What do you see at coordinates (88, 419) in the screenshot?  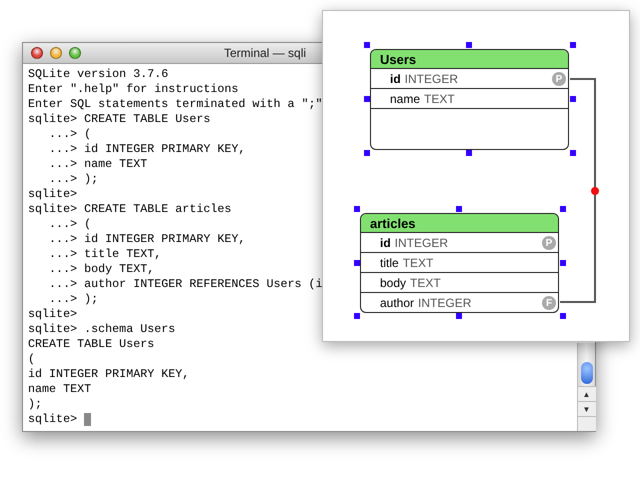 I see `text-cursor` at bounding box center [88, 419].